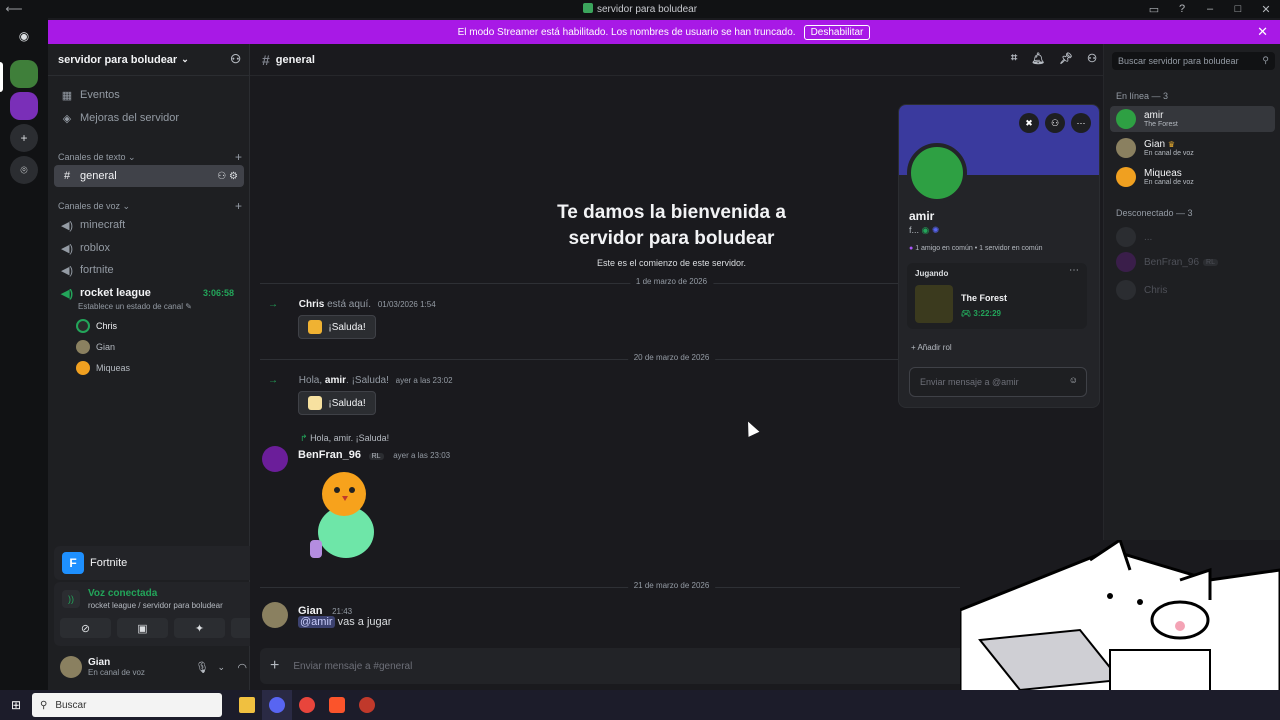 Image resolution: width=1280 pixels, height=720 pixels. I want to click on activities-button: ✦, so click(199, 628).